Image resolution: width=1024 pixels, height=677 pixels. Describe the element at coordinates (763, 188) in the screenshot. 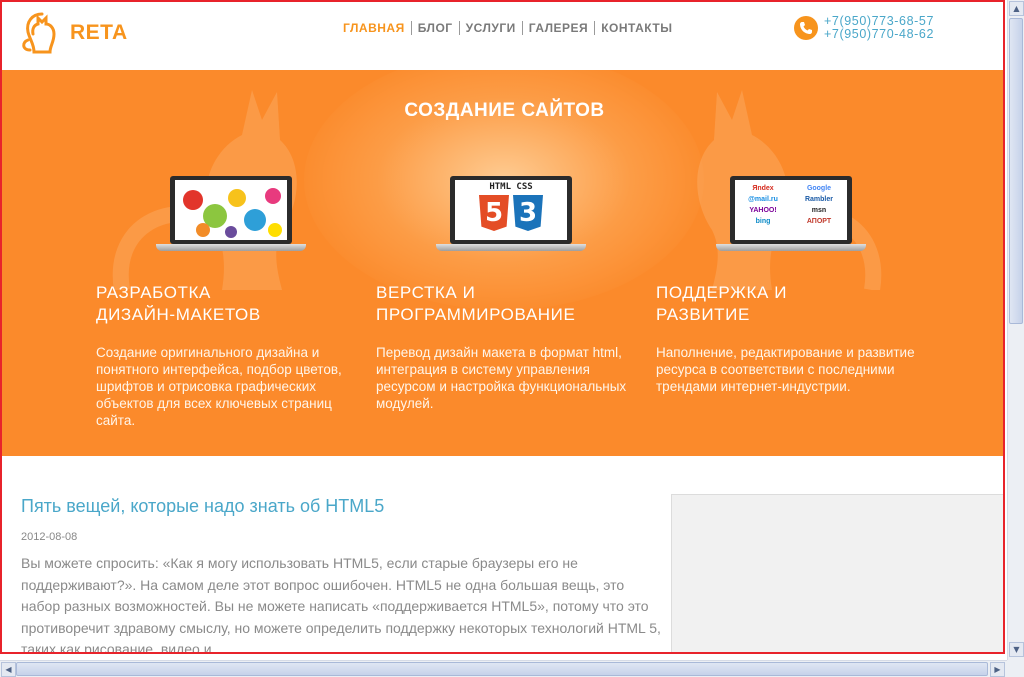

I see `logo-yandex: Яndex` at that location.